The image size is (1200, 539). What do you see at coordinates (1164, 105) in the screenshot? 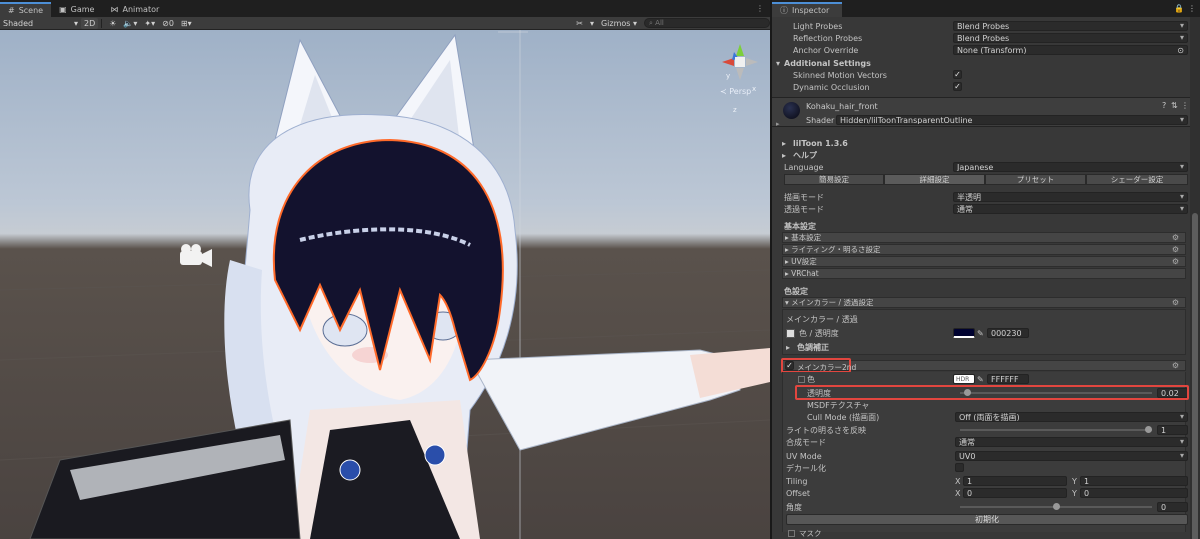
I see `help-icon: ?` at bounding box center [1164, 105].